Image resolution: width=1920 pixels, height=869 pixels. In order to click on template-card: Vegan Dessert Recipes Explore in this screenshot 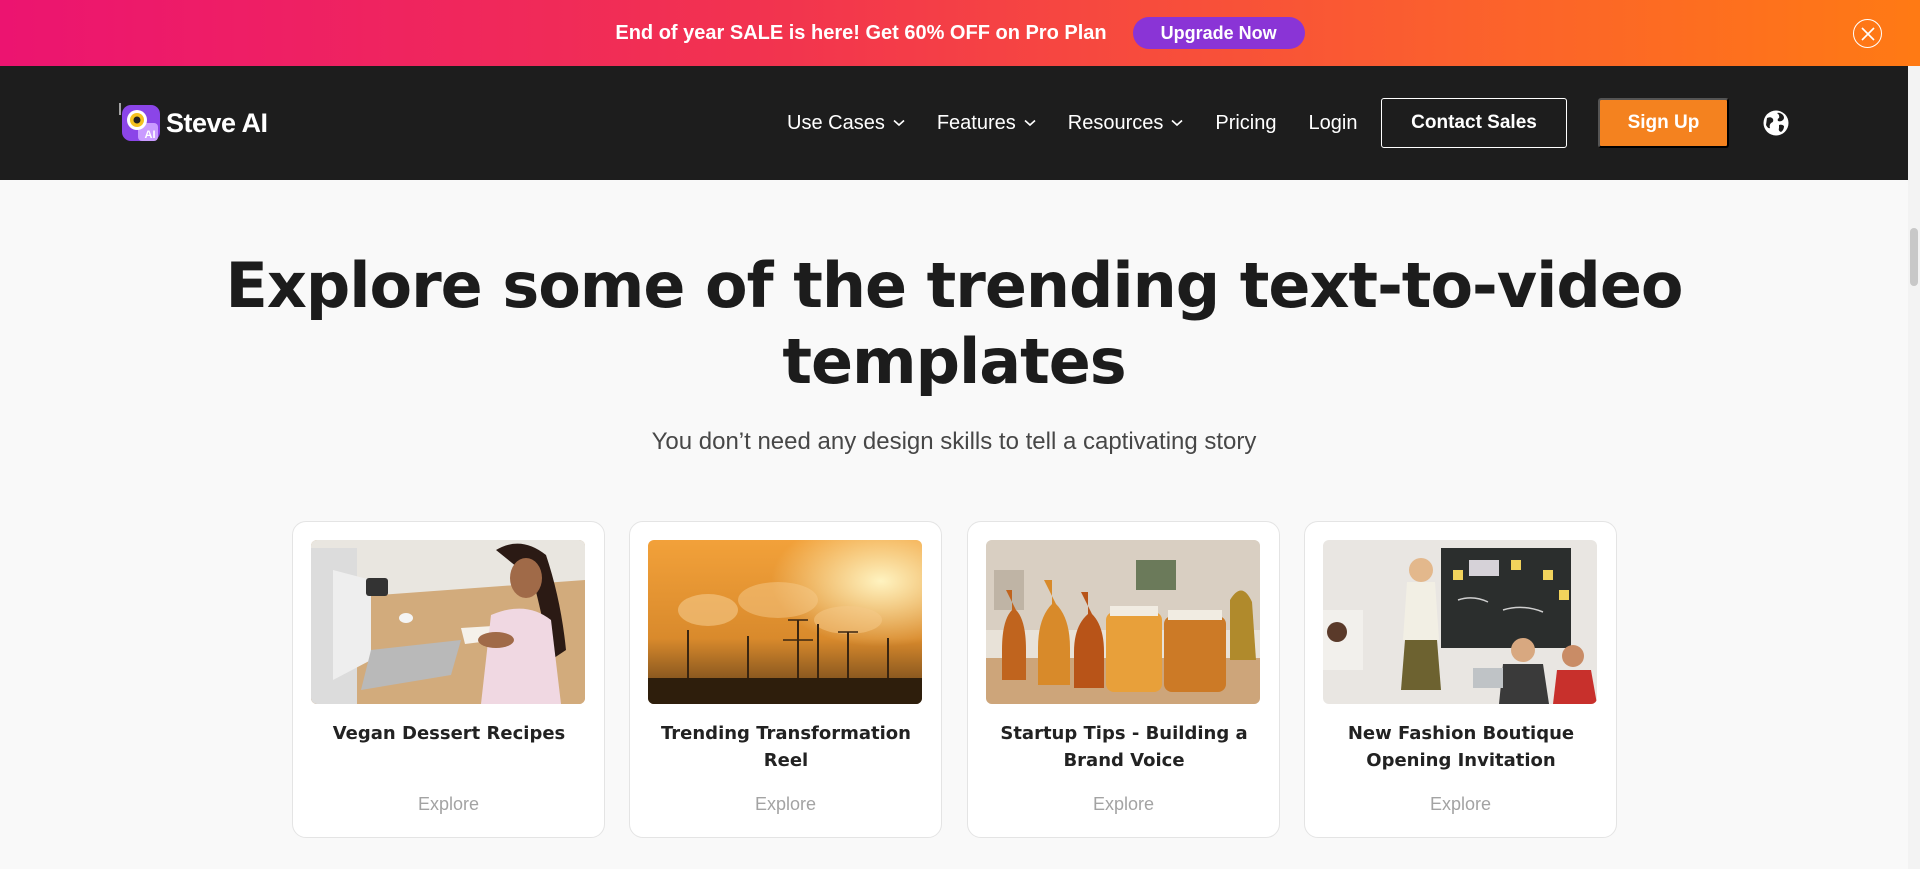, I will do `click(448, 679)`.